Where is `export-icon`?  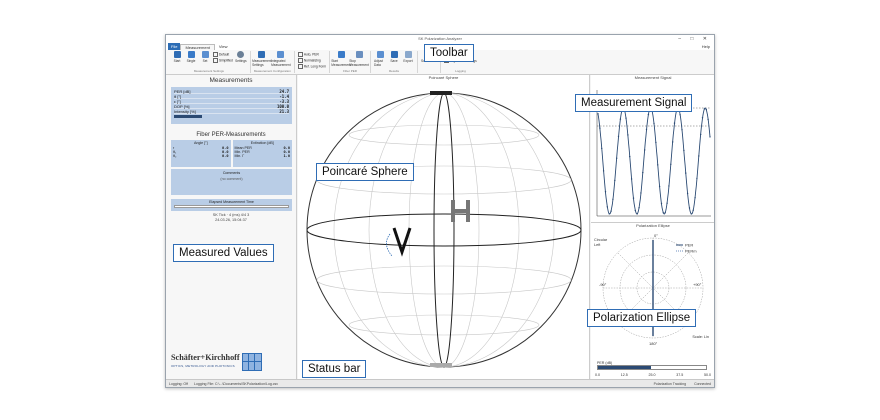 export-icon is located at coordinates (408, 54).